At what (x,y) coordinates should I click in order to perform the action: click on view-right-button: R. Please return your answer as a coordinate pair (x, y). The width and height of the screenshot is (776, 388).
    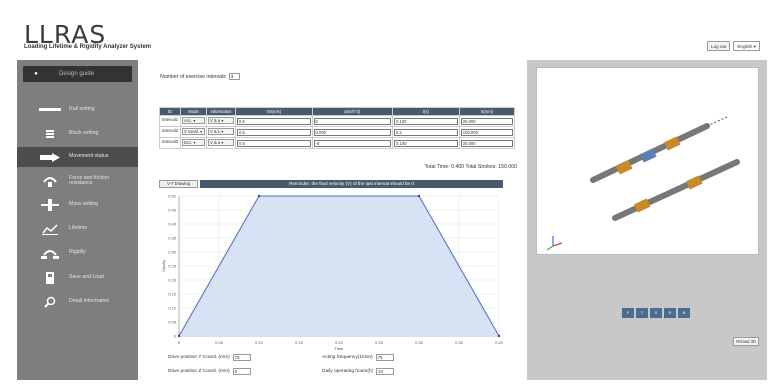
    Looking at the image, I should click on (670, 313).